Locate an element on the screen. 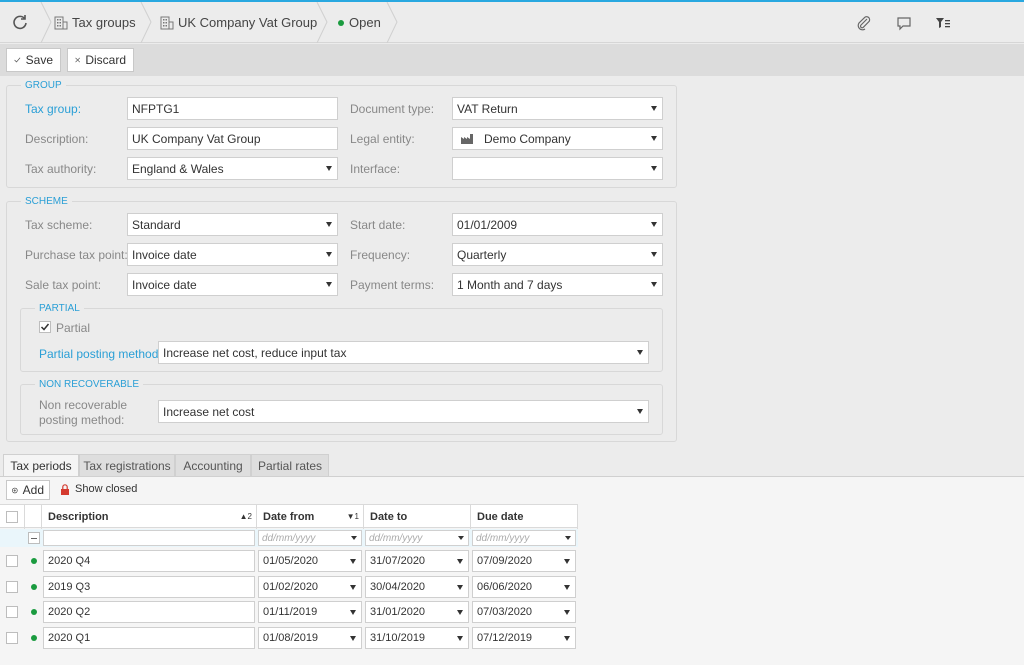 Image resolution: width=1024 pixels, height=665 pixels. legal-entity-label: Legal entity: is located at coordinates (382, 139).